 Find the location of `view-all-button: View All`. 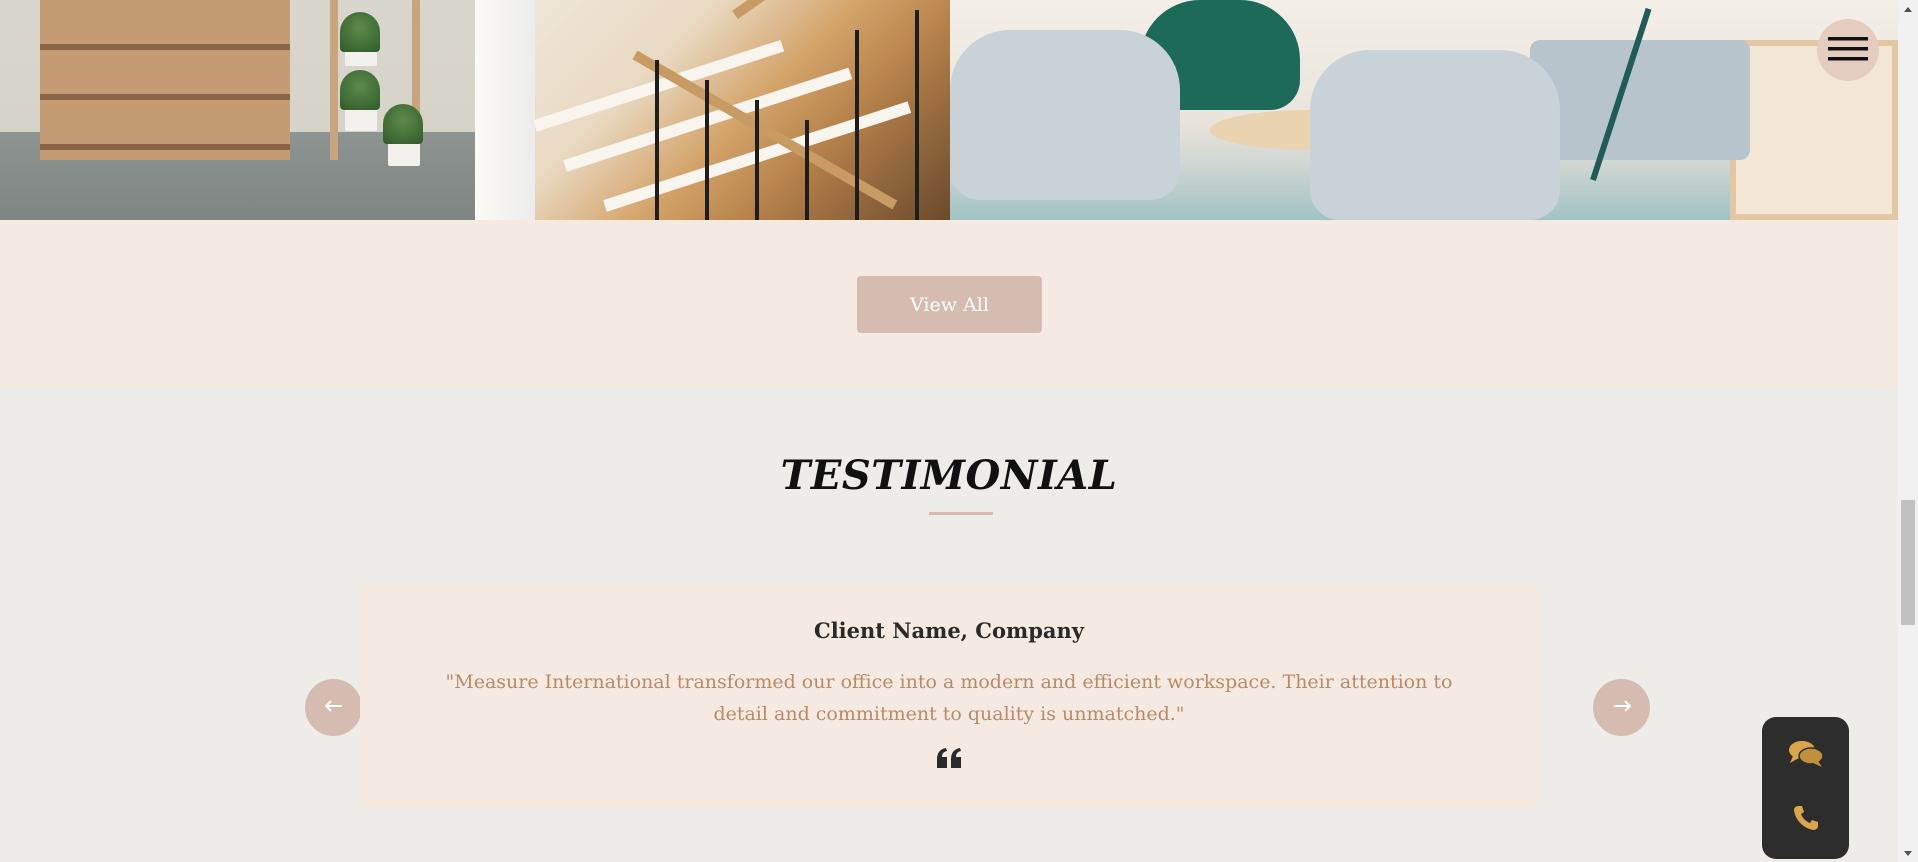

view-all-button: View All is located at coordinates (949, 304).